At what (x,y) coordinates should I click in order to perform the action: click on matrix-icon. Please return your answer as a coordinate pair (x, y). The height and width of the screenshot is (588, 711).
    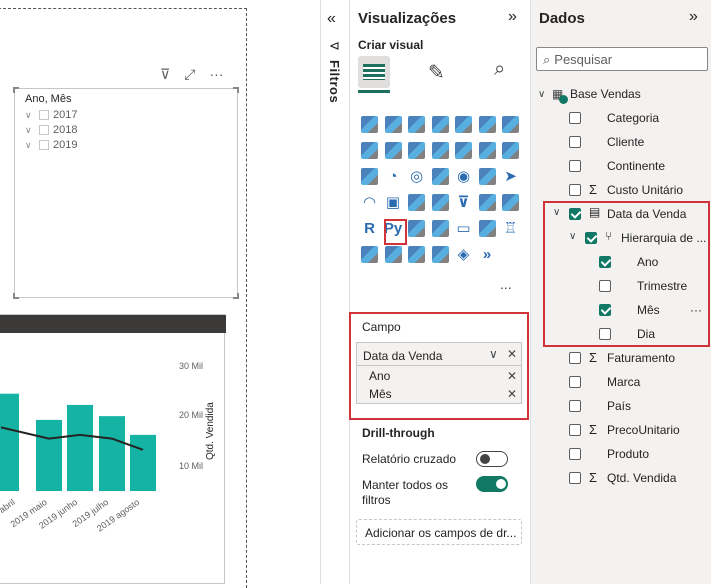
    Looking at the image, I should click on (510, 202).